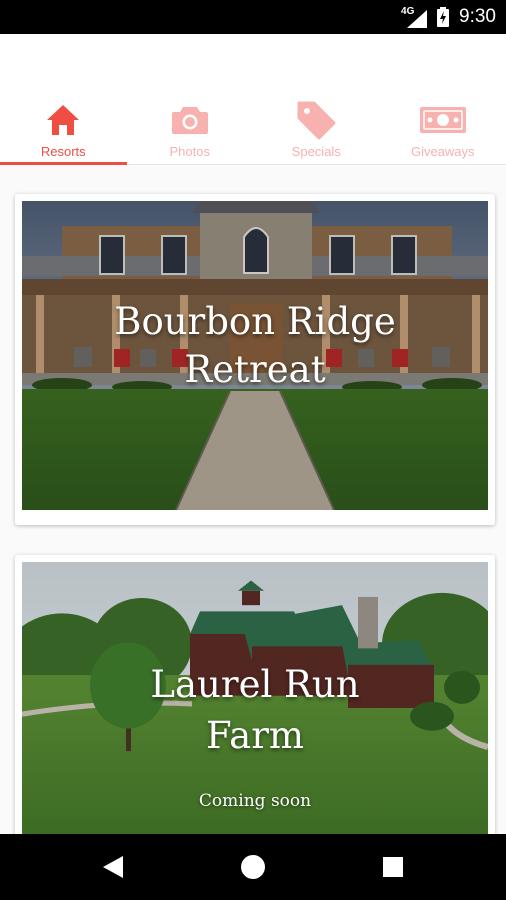  I want to click on tab-specials: Specials, so click(316, 130).